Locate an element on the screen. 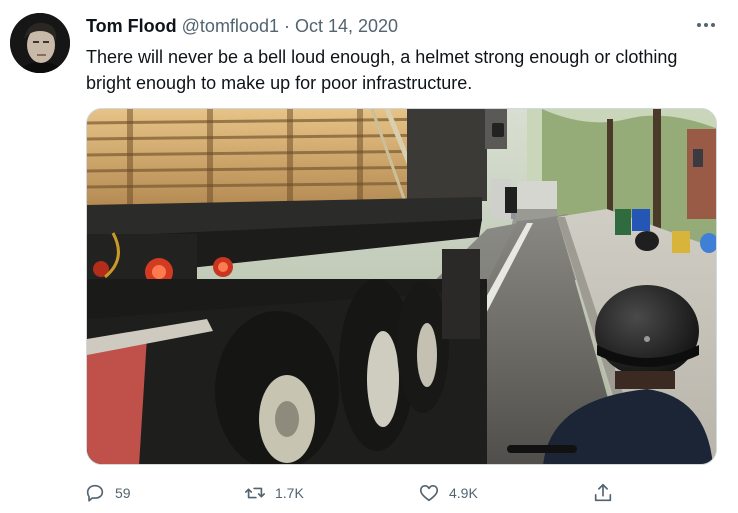  author-handle: @tomflood1 is located at coordinates (230, 26).